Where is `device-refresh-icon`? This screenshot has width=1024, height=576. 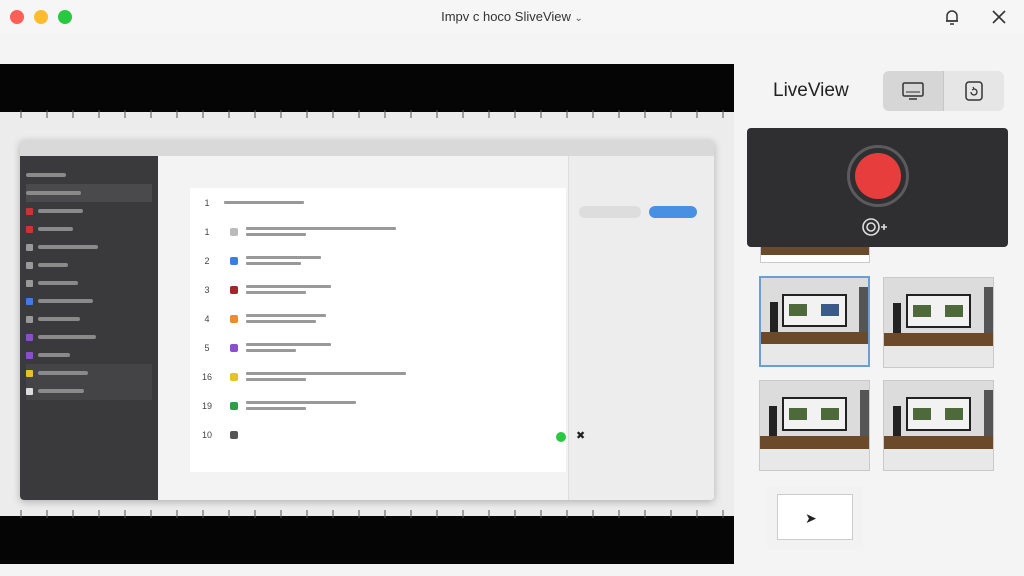 device-refresh-icon is located at coordinates (974, 91).